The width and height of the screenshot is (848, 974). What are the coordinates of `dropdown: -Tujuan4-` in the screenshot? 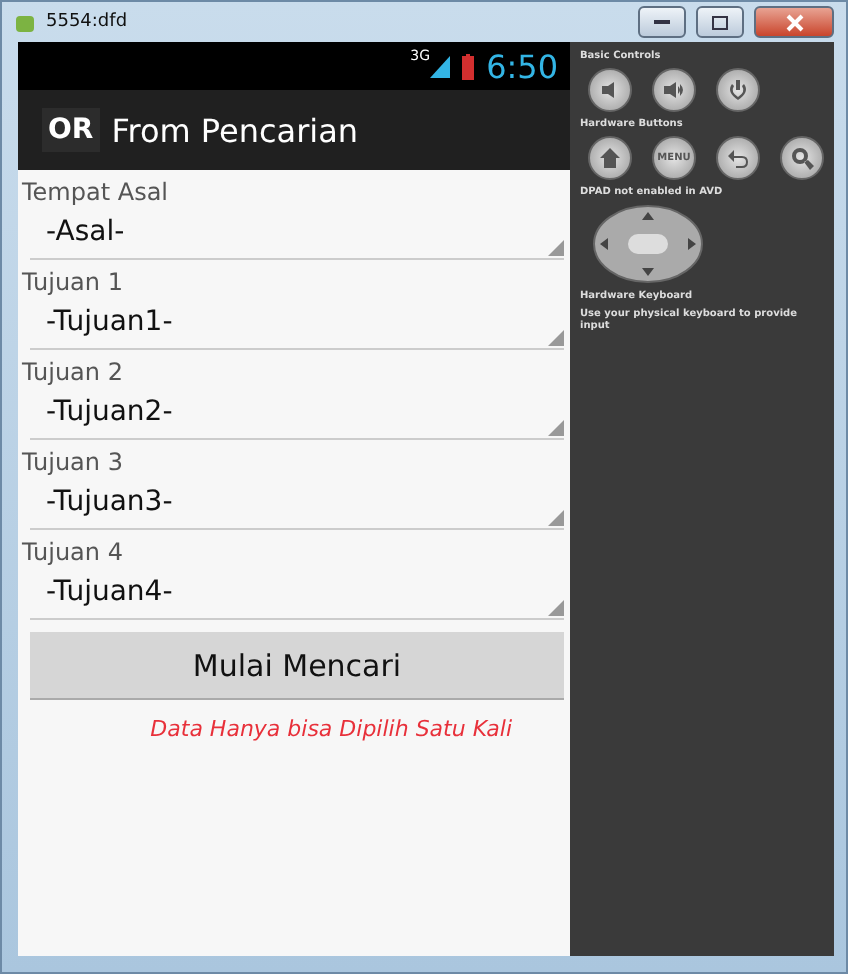 It's located at (297, 593).